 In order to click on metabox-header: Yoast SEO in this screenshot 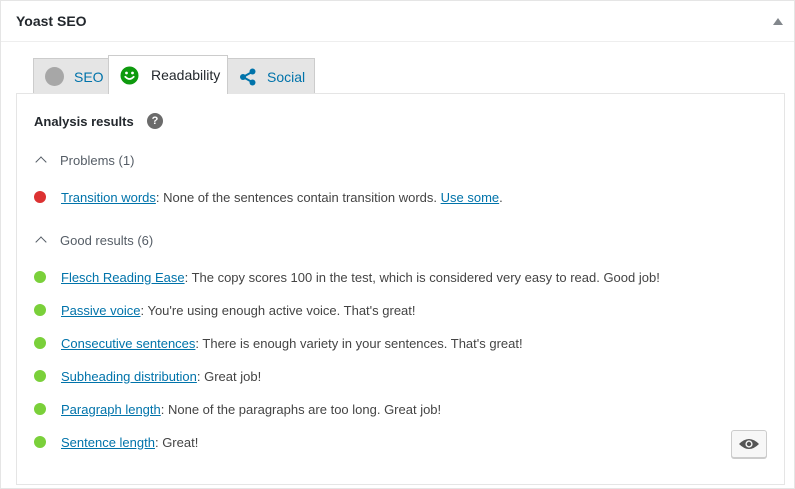, I will do `click(397, 21)`.